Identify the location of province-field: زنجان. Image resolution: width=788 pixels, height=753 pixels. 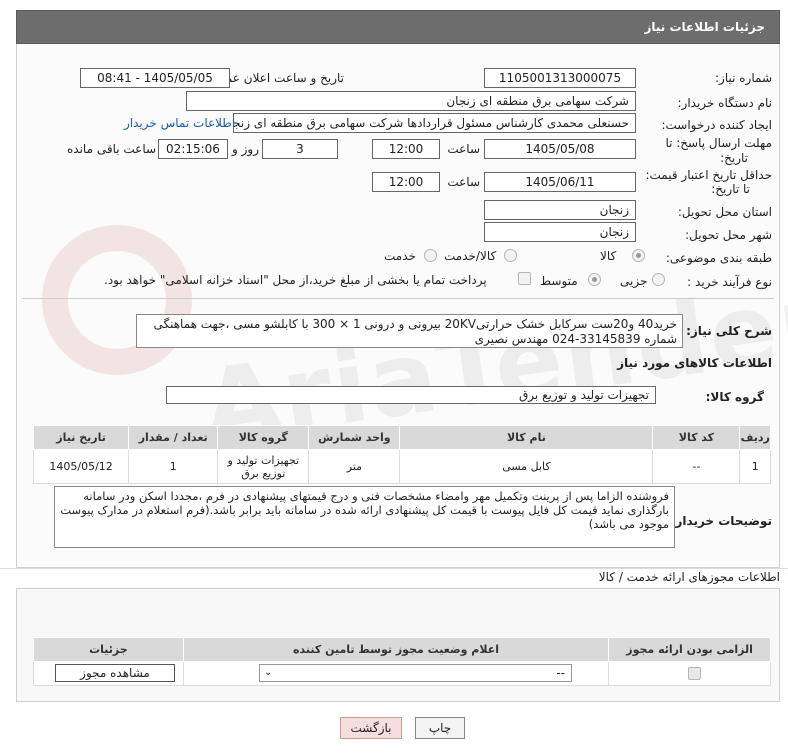
(560, 210).